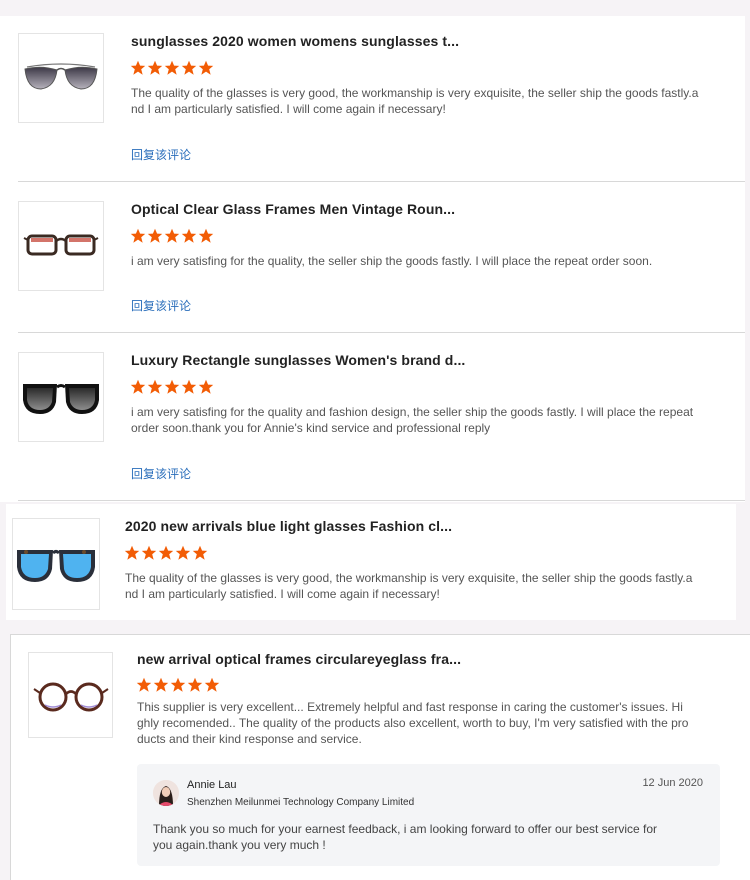  I want to click on tortoise-optical-frames-icon, so click(61, 245).